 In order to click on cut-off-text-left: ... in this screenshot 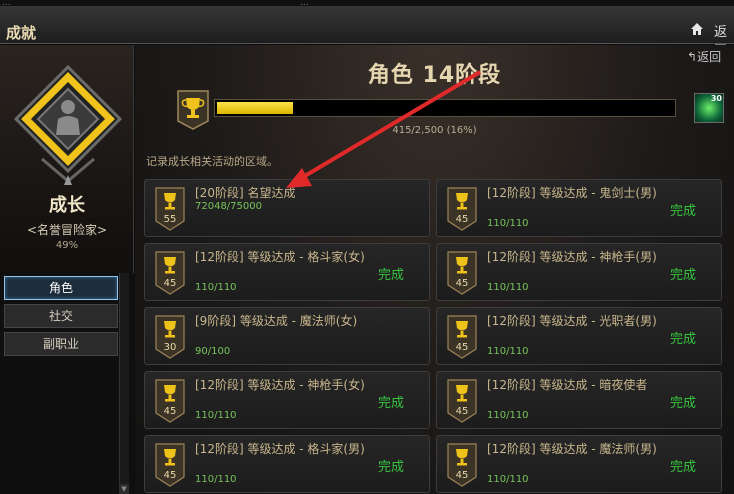, I will do `click(6, 3)`.